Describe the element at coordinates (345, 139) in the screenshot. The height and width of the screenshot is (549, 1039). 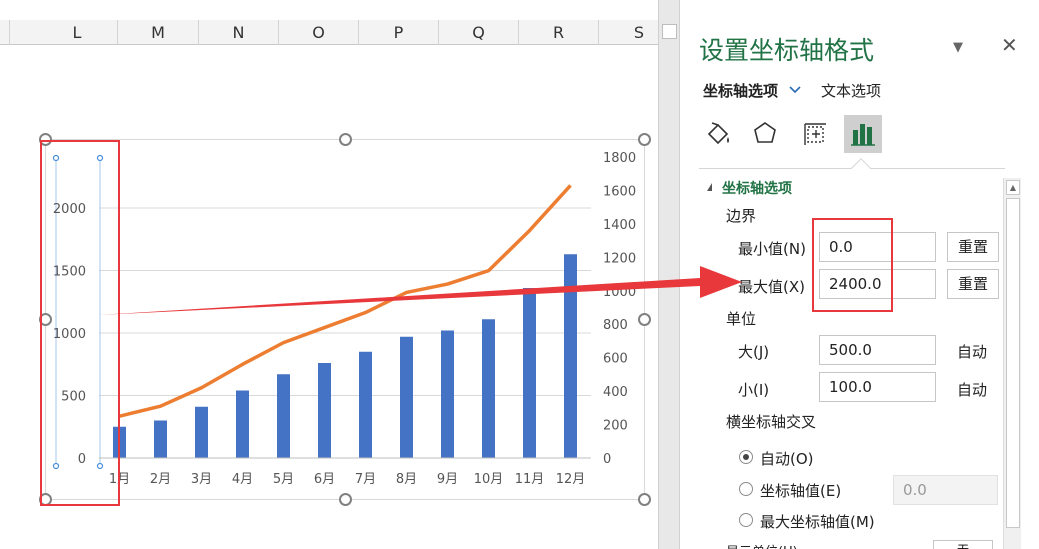
I see `chart-resize-handle-tm` at that location.